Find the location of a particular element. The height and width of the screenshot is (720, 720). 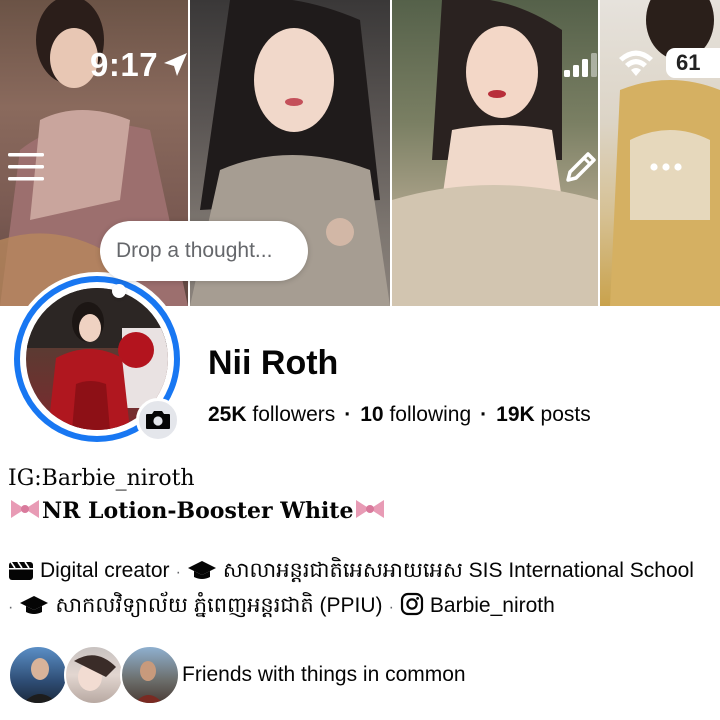

following-label: following is located at coordinates (430, 414).